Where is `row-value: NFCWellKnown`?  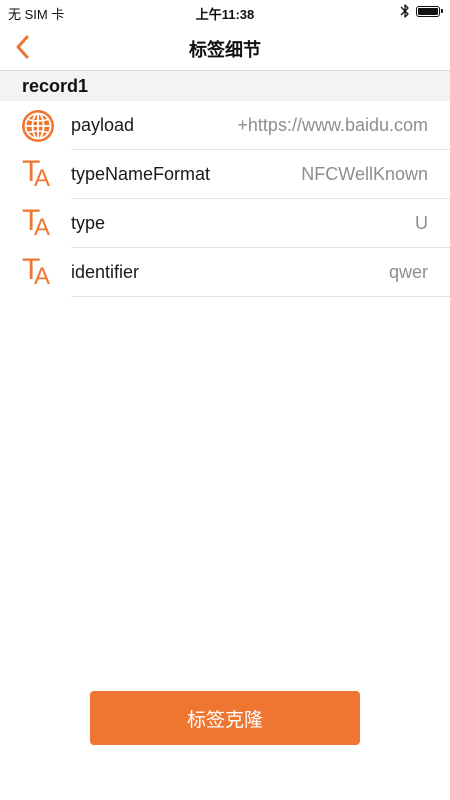
row-value: NFCWellKnown is located at coordinates (364, 174).